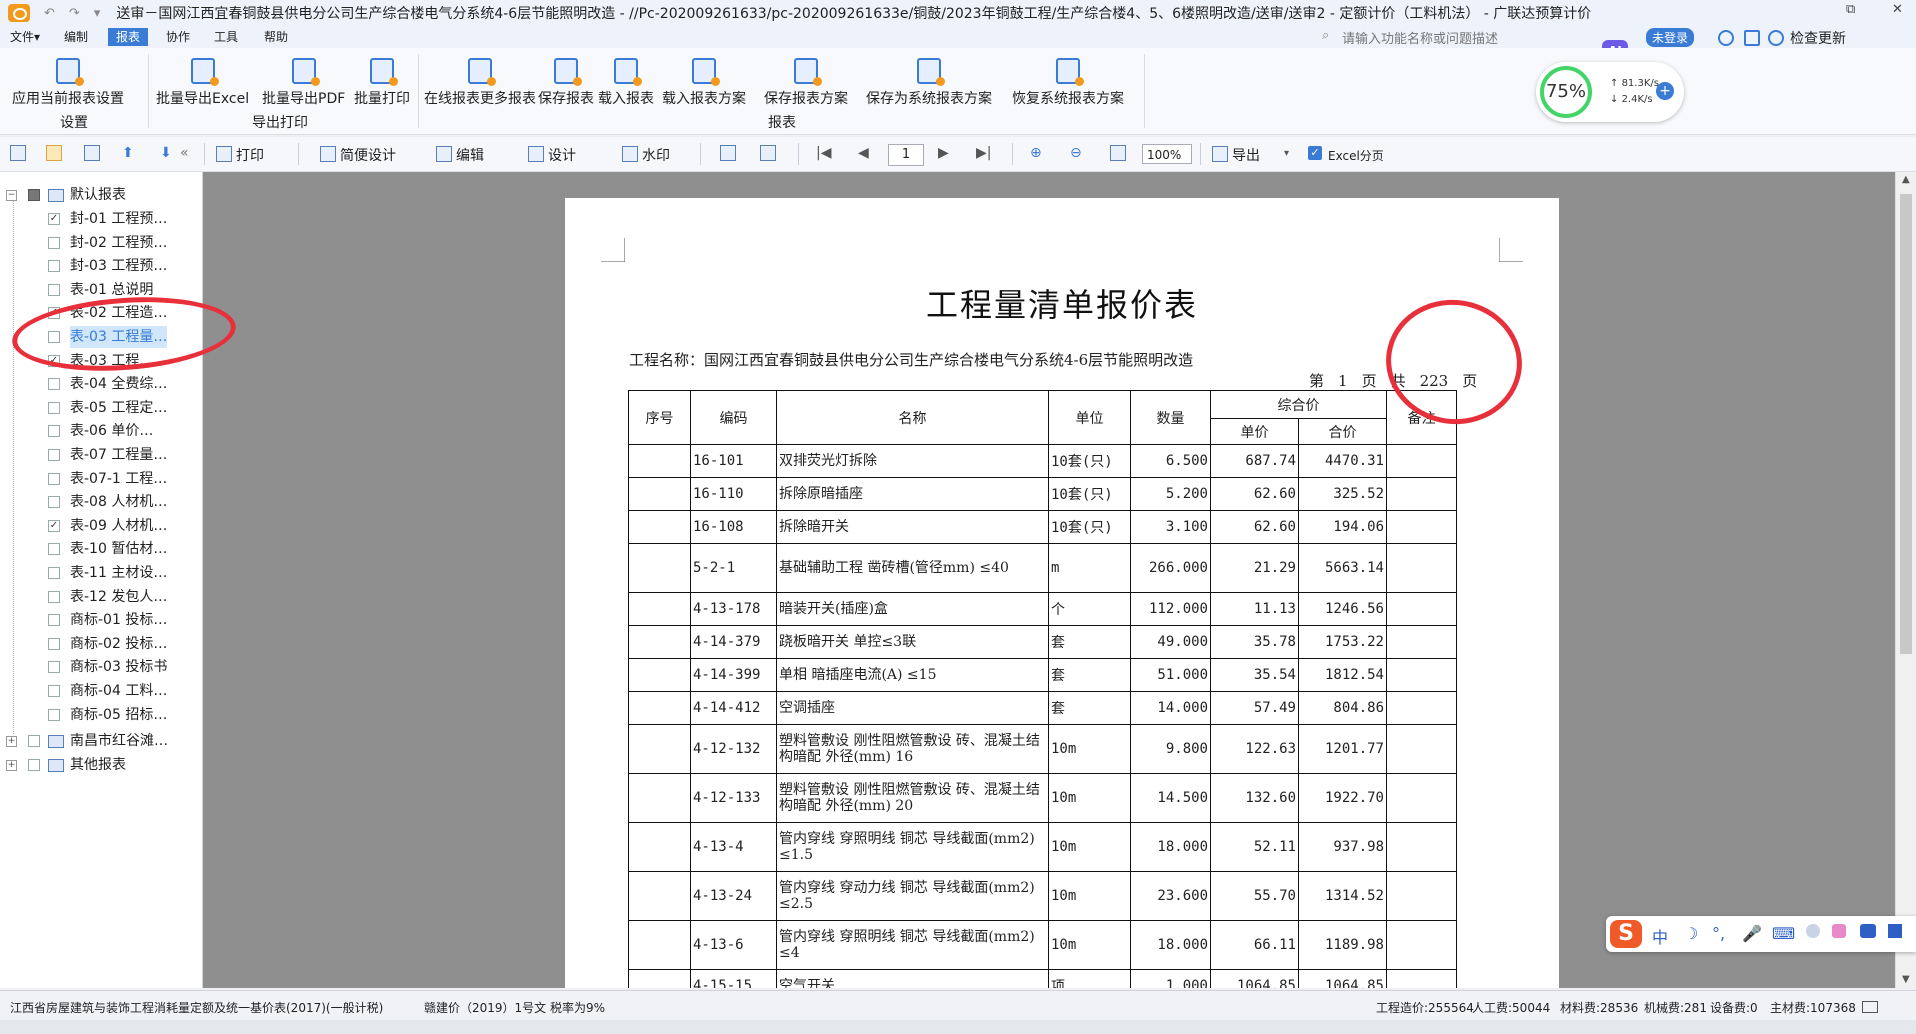 The width and height of the screenshot is (1916, 1034). I want to click on menu-collaborate: 协作, so click(178, 37).